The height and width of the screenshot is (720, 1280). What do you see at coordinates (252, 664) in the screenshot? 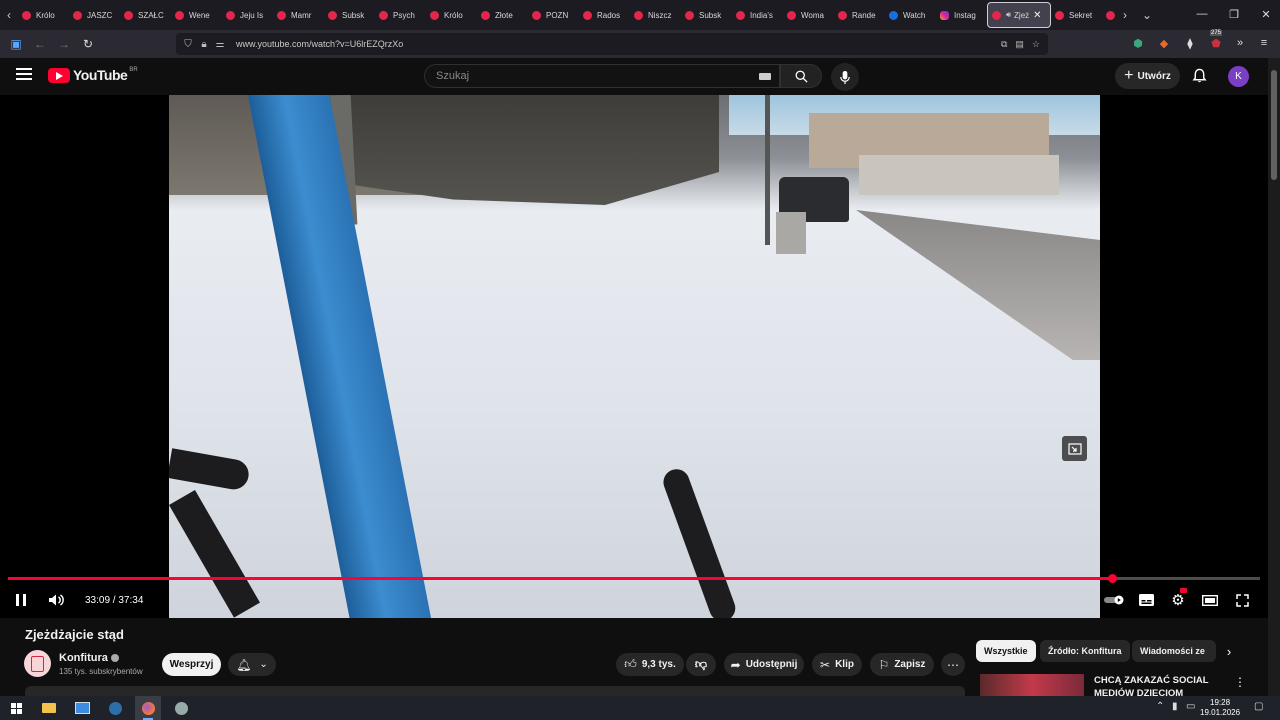
I see `subscription-notifications-button: 🔔︎ ⌄` at bounding box center [252, 664].